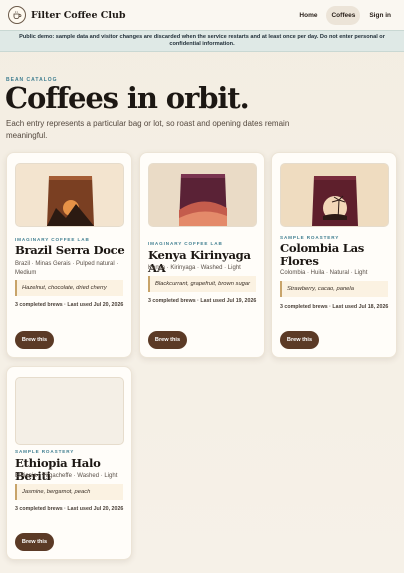 This screenshot has height=573, width=404. What do you see at coordinates (17, 15) in the screenshot?
I see `coffee-logo-icon` at bounding box center [17, 15].